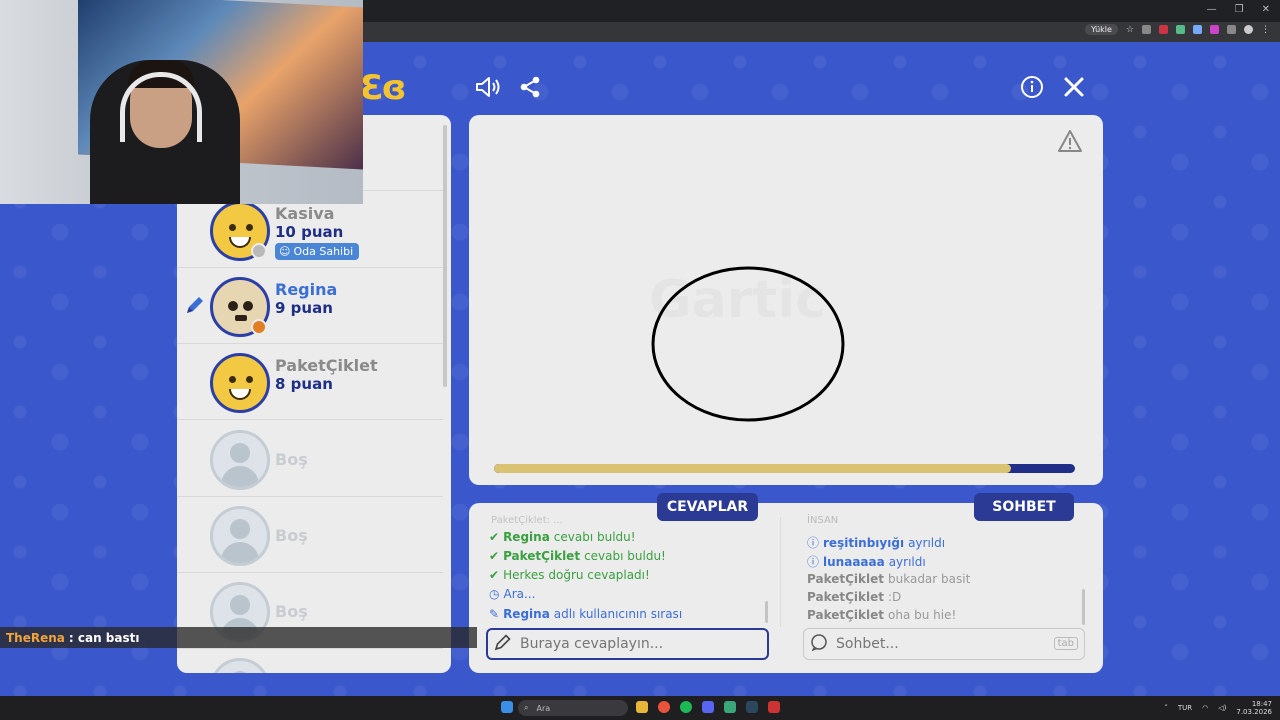 The image size is (1280, 720). What do you see at coordinates (780, 572) in the screenshot?
I see `panel-divider` at bounding box center [780, 572].